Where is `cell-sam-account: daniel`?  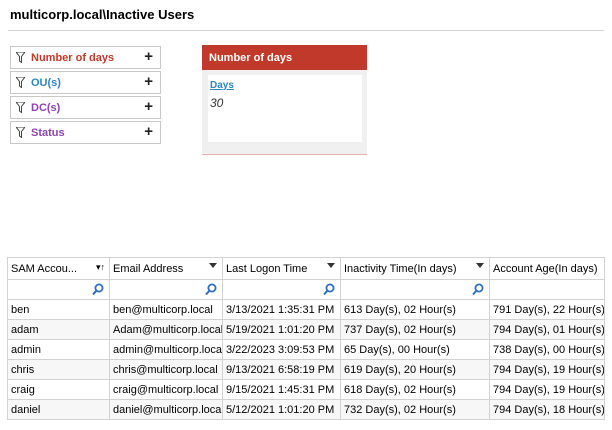 cell-sam-account: daniel is located at coordinates (58, 409).